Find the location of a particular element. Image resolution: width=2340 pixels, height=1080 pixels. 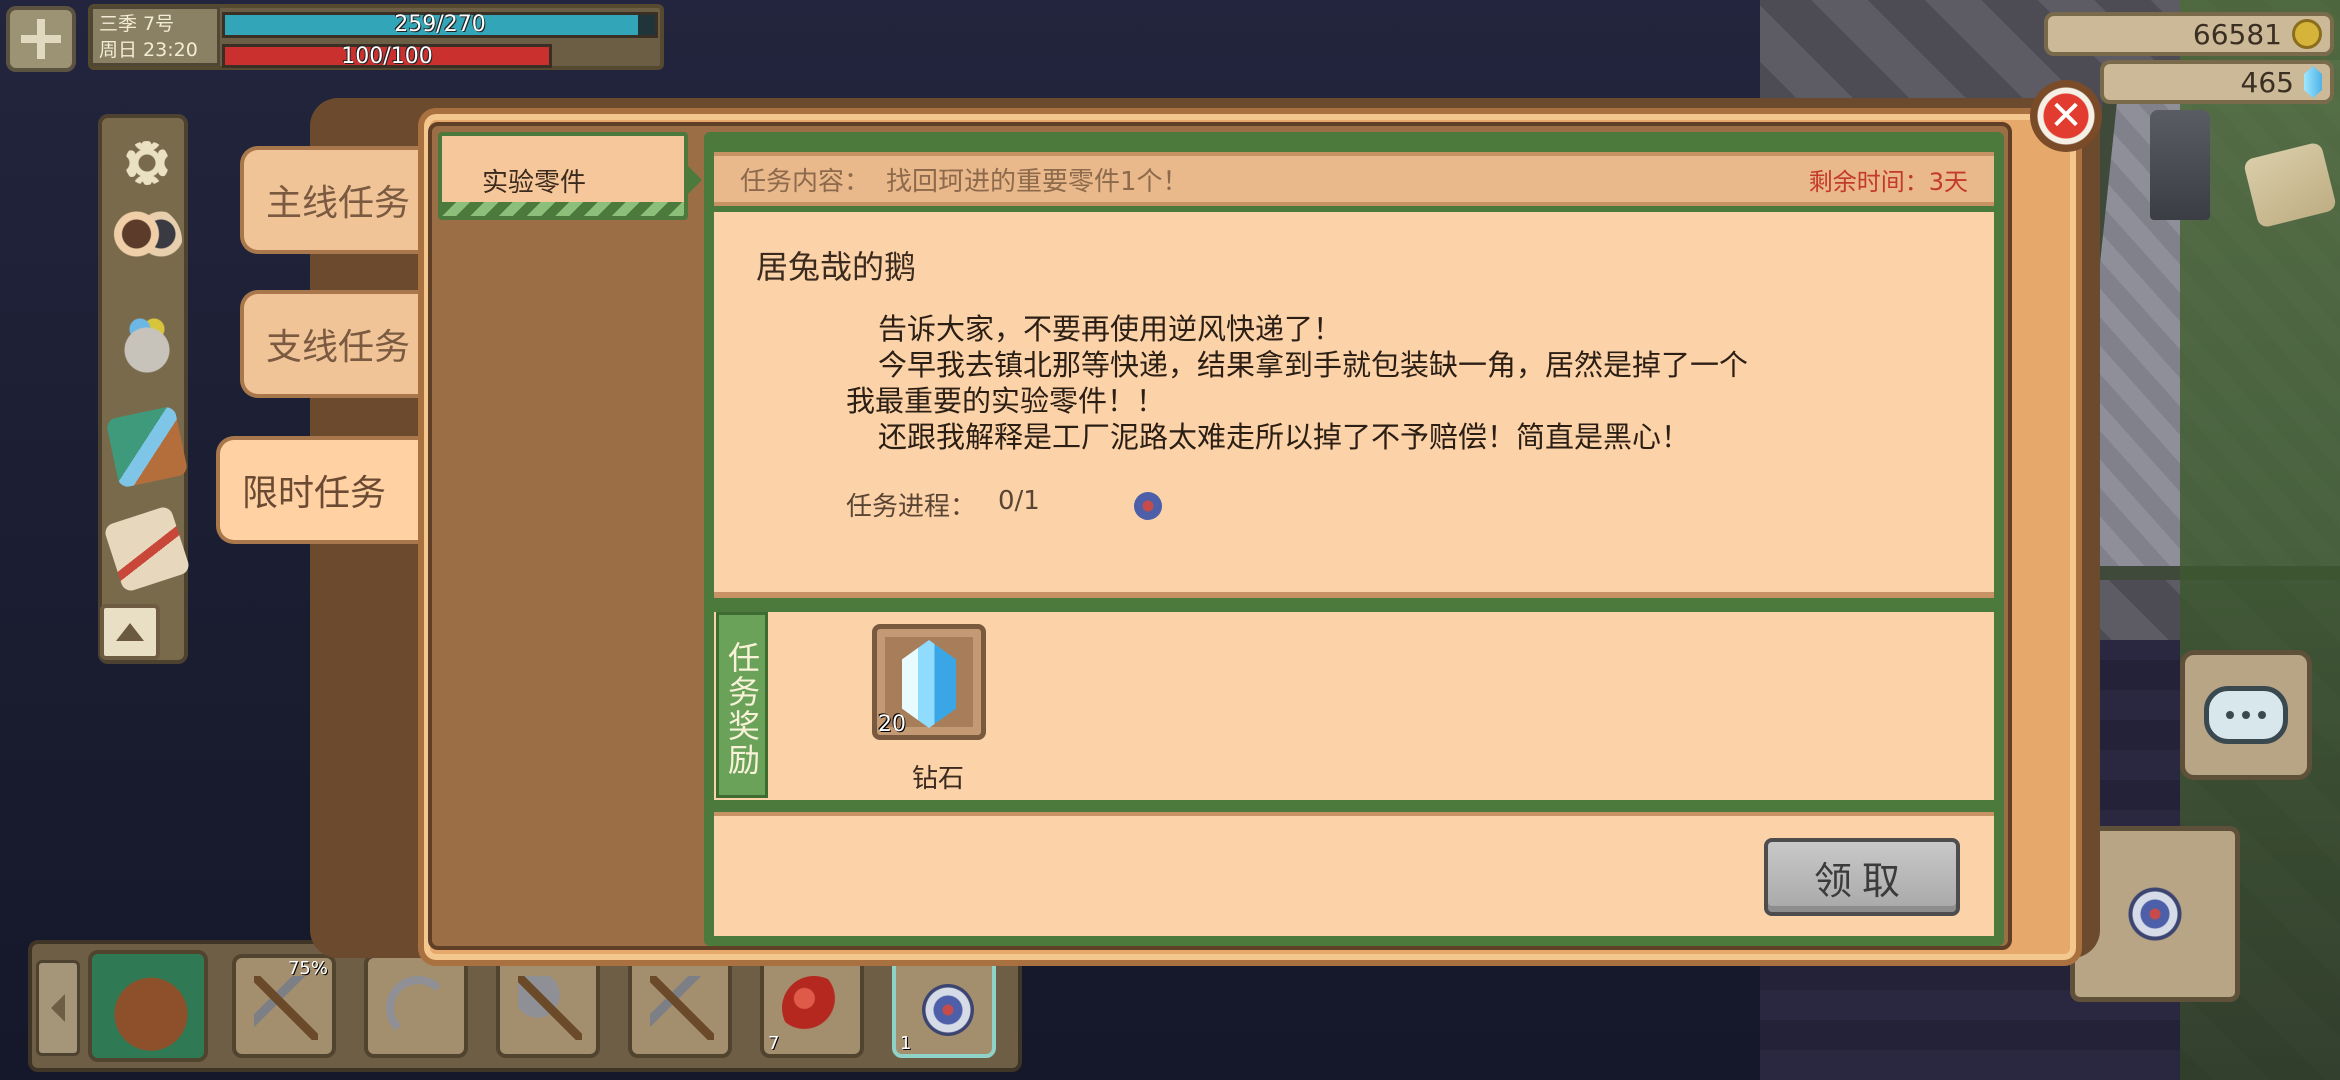

quest-title: 实验零件 is located at coordinates (534, 183).